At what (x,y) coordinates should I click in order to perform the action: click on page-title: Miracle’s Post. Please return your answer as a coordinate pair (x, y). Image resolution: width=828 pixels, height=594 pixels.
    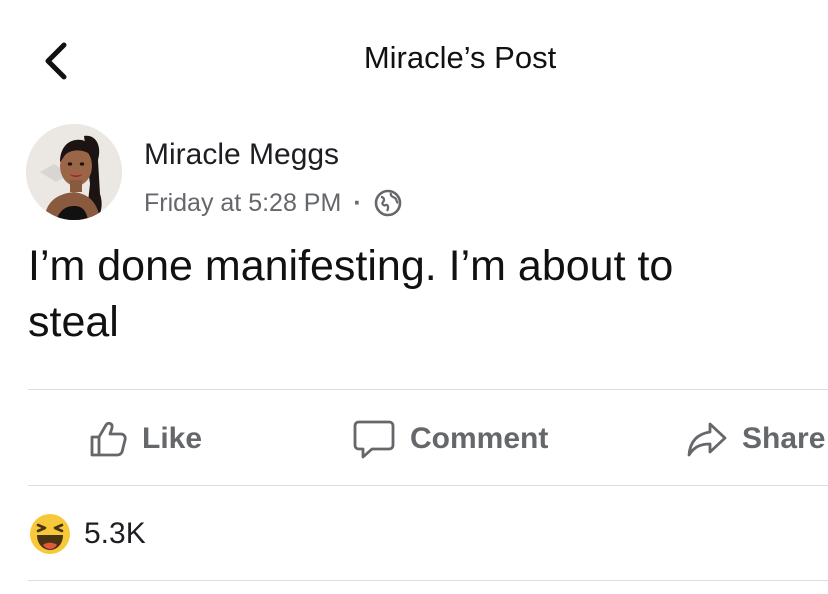
    Looking at the image, I should click on (460, 57).